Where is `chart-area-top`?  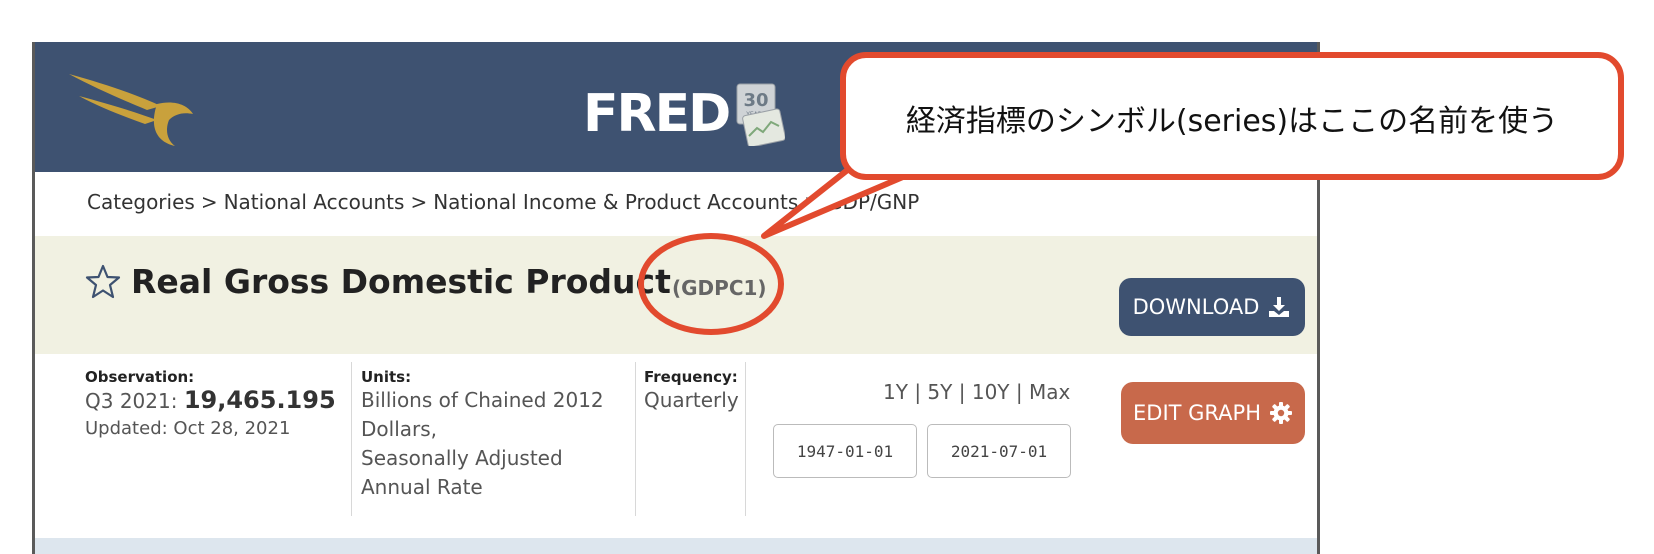
chart-area-top is located at coordinates (676, 546).